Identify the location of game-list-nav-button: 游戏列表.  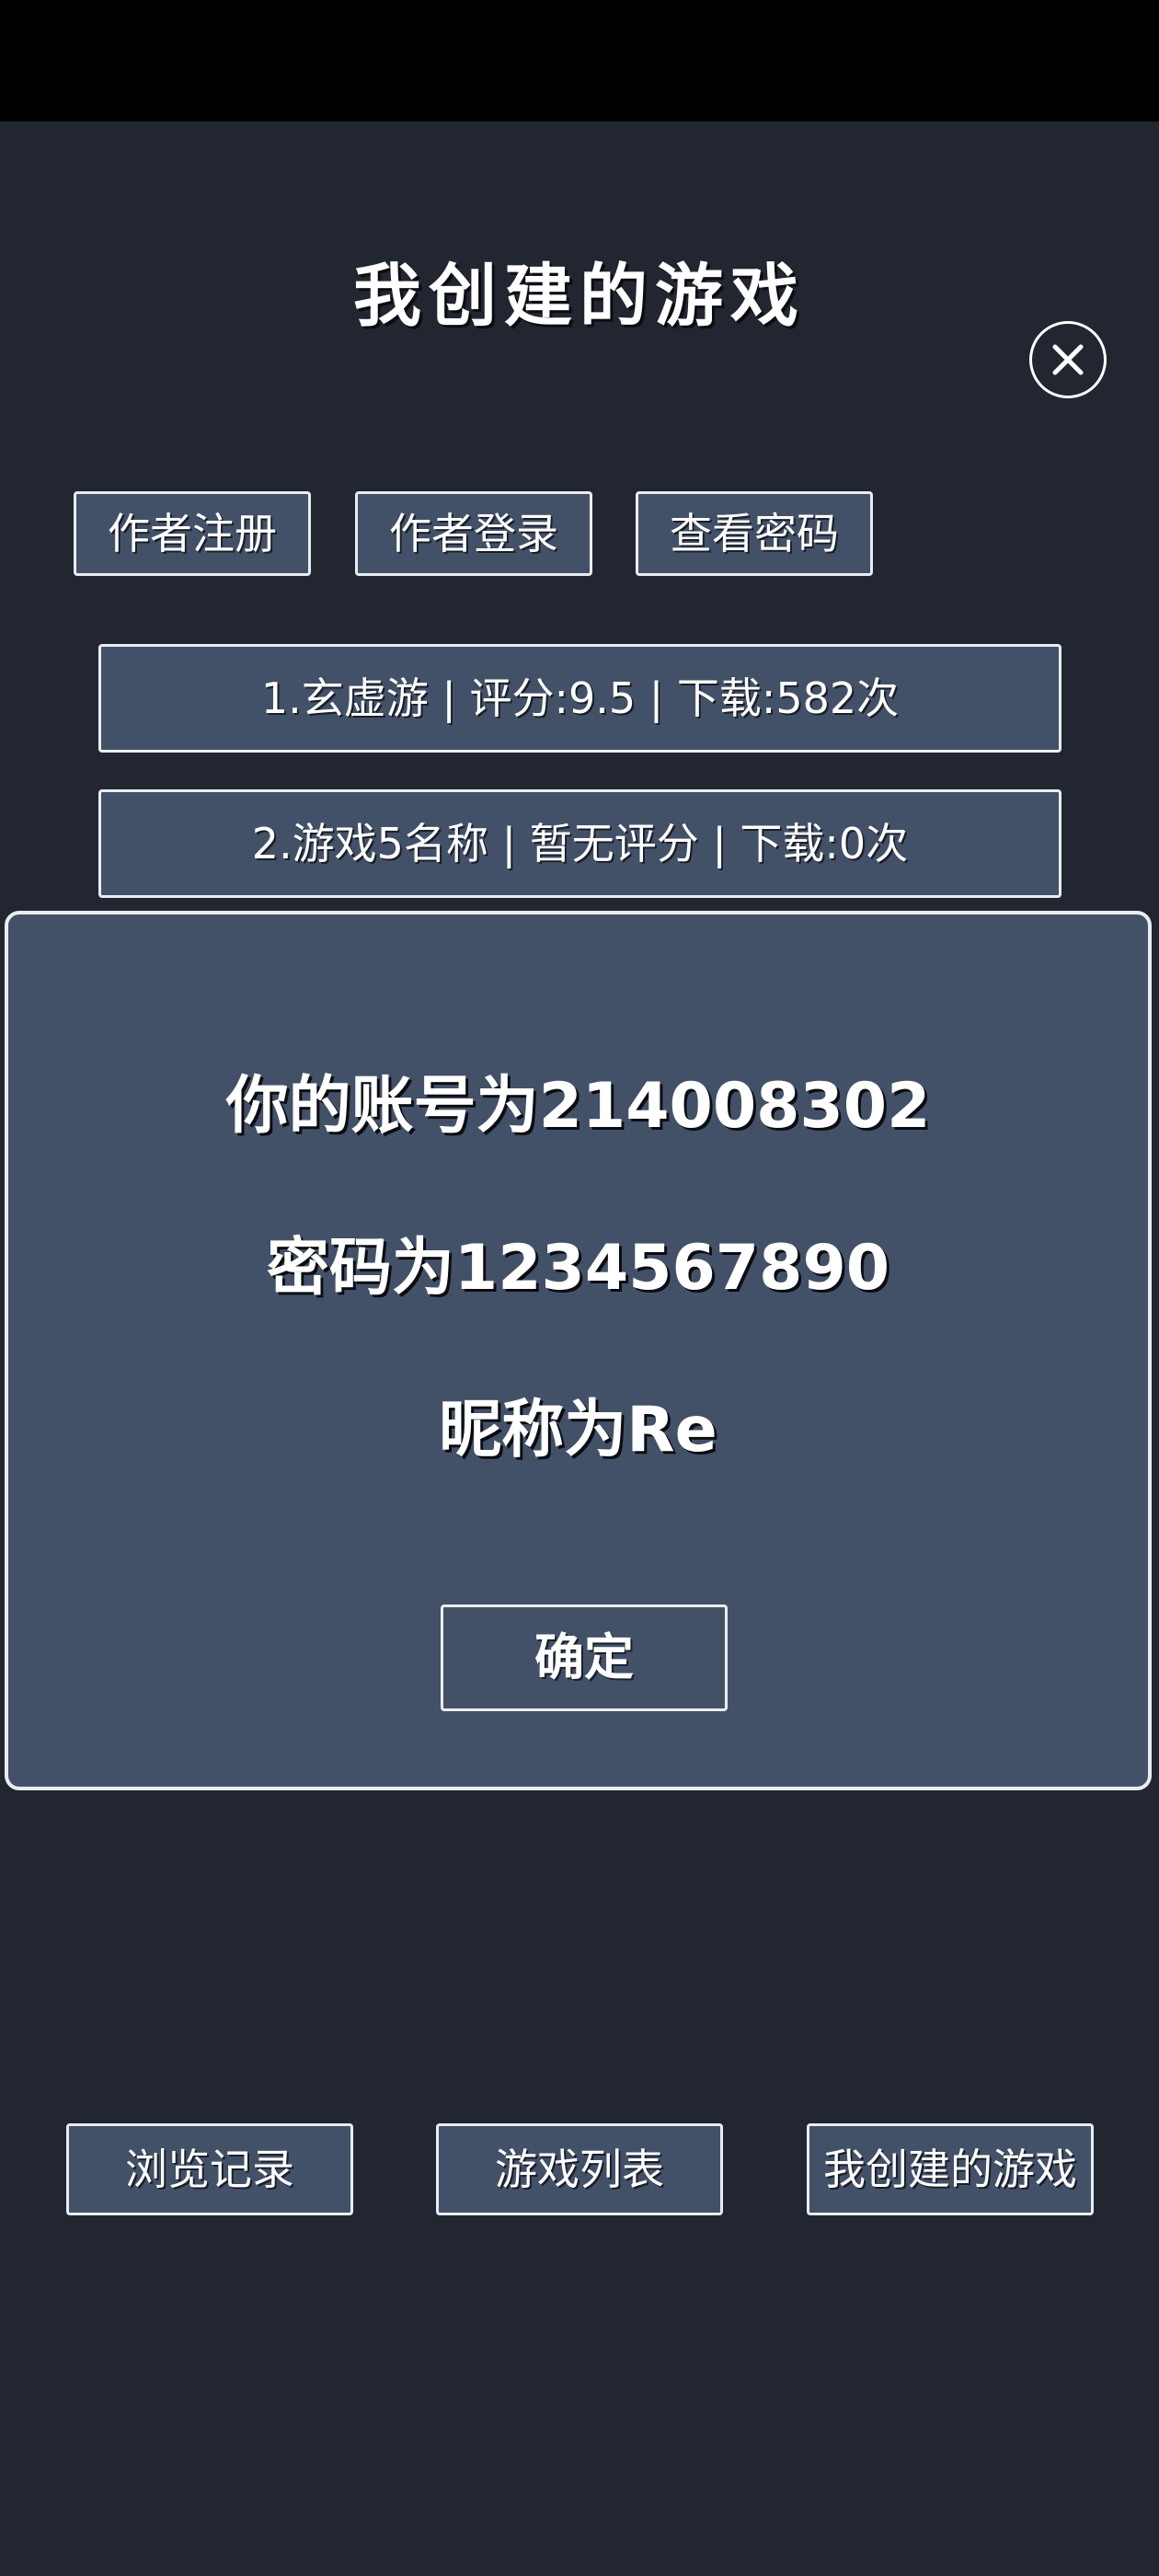
(579, 2169).